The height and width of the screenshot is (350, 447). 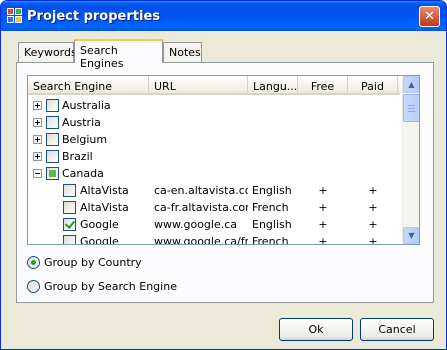 What do you see at coordinates (77, 156) in the screenshot?
I see `row-name: Brazil` at bounding box center [77, 156].